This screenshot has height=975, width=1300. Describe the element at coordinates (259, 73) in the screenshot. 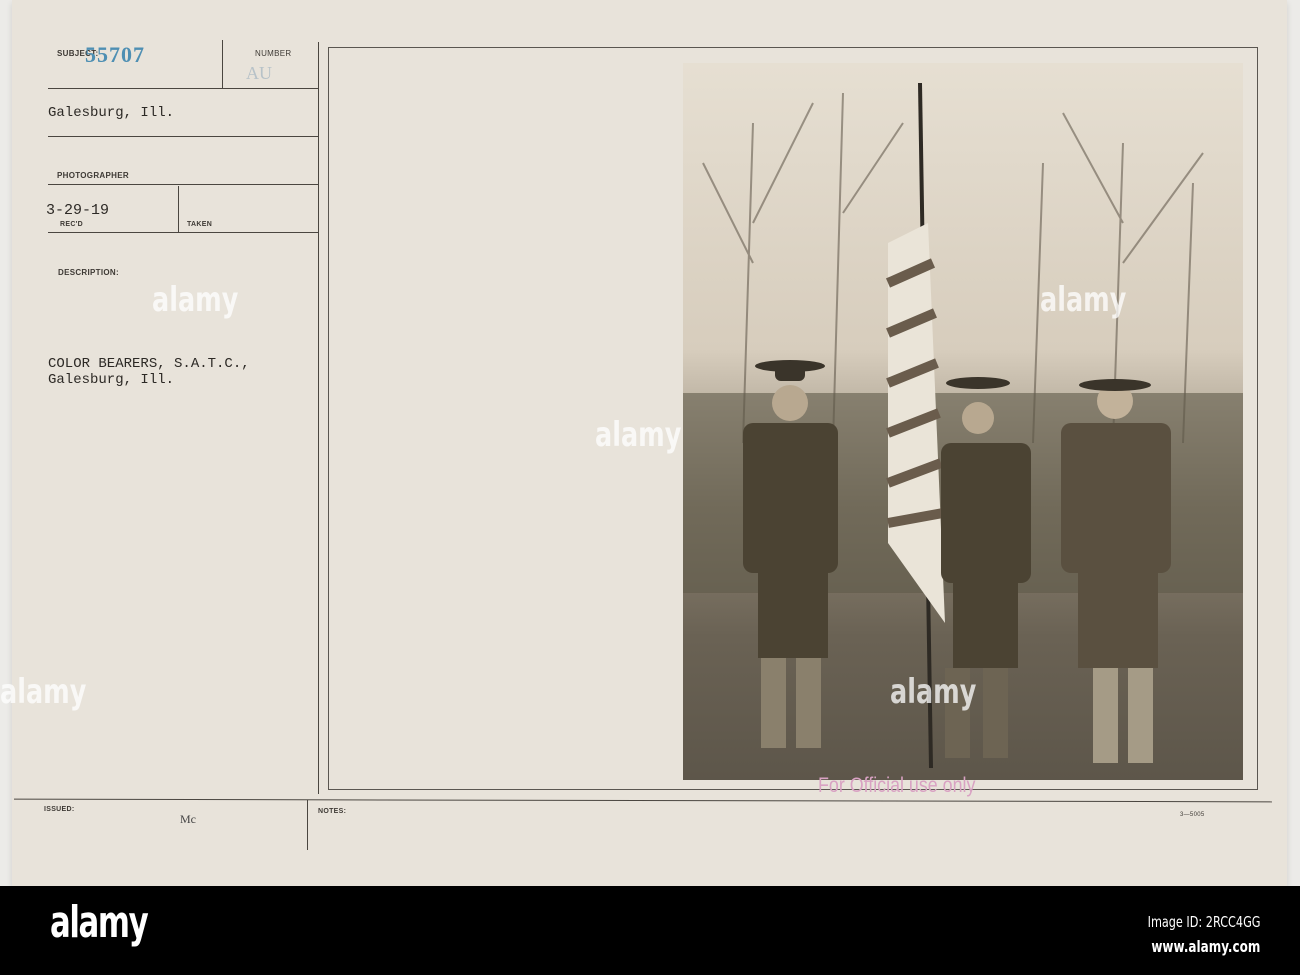

I see `number-value: AU` at that location.